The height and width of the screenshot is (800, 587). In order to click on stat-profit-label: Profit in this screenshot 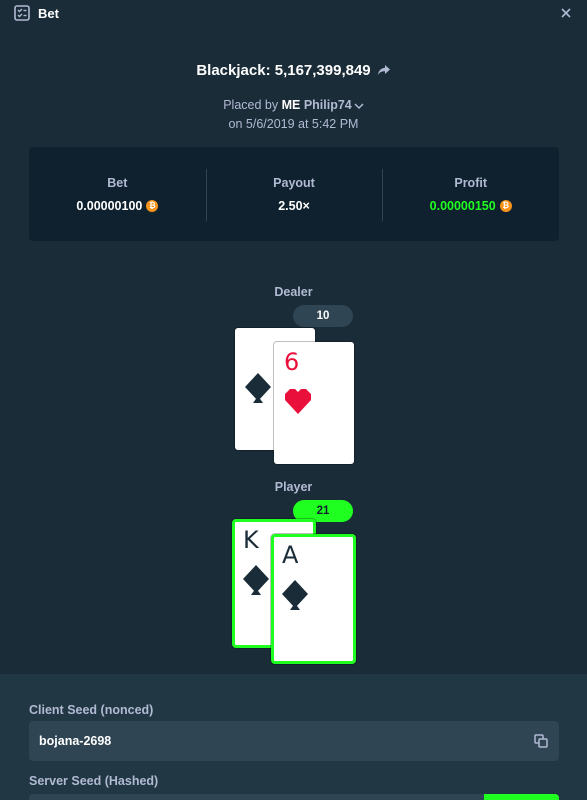, I will do `click(470, 182)`.